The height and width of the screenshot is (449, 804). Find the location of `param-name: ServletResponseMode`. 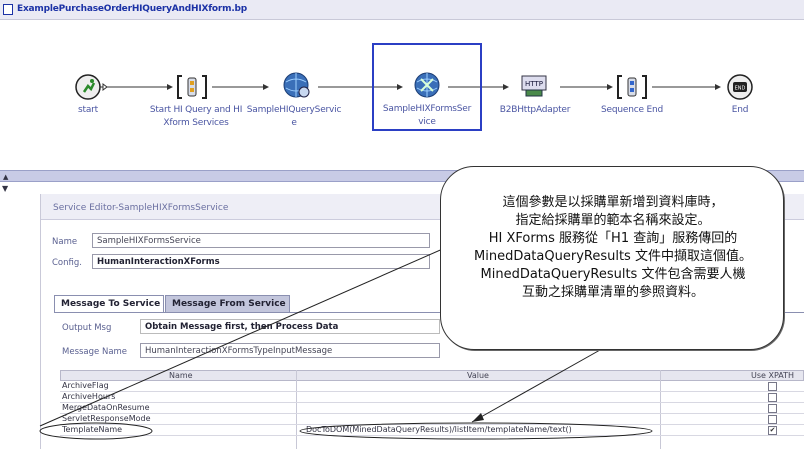

param-name: ServletResponseMode is located at coordinates (106, 418).